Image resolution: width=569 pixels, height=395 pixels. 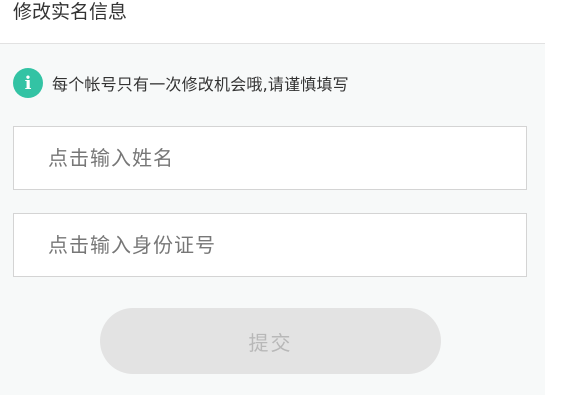 I want to click on notice-text: 每个帐号只有一次修改机会哦,请谨慎填写, so click(x=200, y=84).